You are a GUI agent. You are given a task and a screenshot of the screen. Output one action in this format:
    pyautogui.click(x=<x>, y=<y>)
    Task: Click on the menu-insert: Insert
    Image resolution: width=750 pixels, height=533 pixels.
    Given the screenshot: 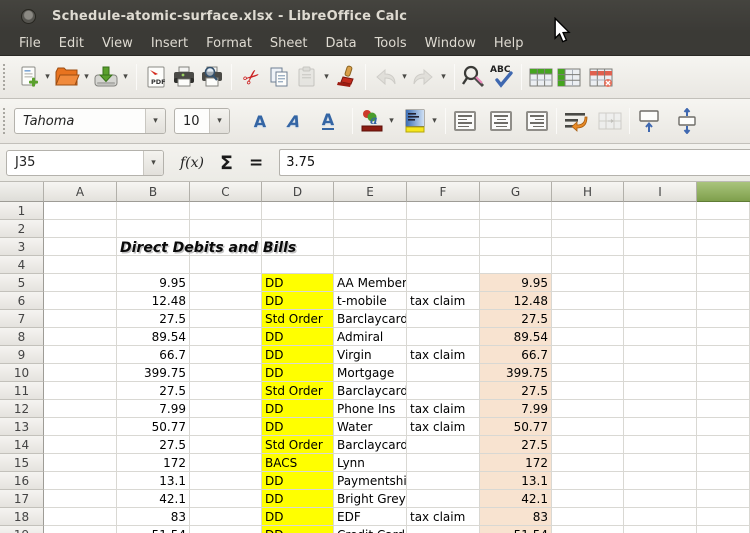 What is the action you would take?
    pyautogui.click(x=169, y=43)
    